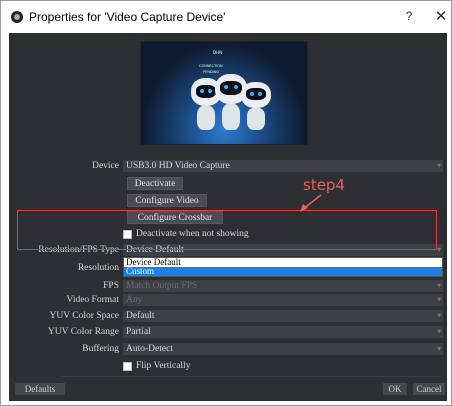 The width and height of the screenshot is (452, 406). I want to click on fps-select: Match Output FPS ▾, so click(283, 286).